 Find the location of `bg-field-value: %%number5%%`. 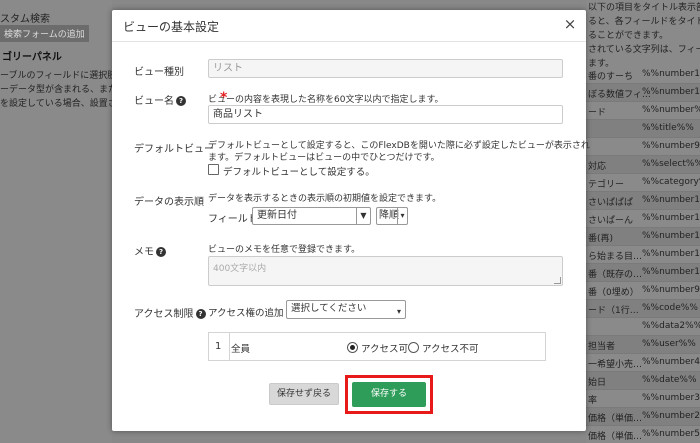

bg-field-value: %%number5%% is located at coordinates (671, 434).